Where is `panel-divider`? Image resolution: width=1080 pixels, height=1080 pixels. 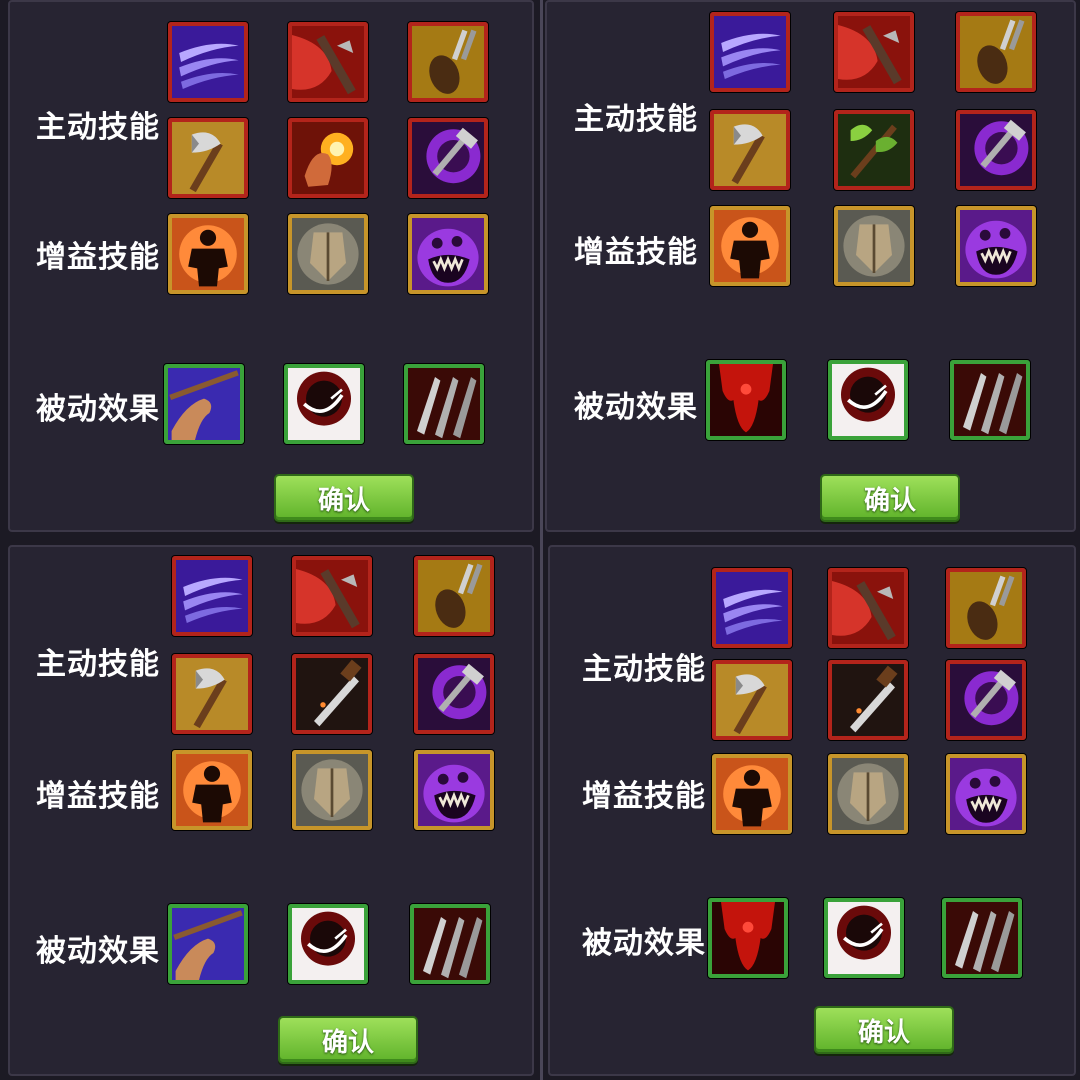
panel-divider is located at coordinates (541, 540).